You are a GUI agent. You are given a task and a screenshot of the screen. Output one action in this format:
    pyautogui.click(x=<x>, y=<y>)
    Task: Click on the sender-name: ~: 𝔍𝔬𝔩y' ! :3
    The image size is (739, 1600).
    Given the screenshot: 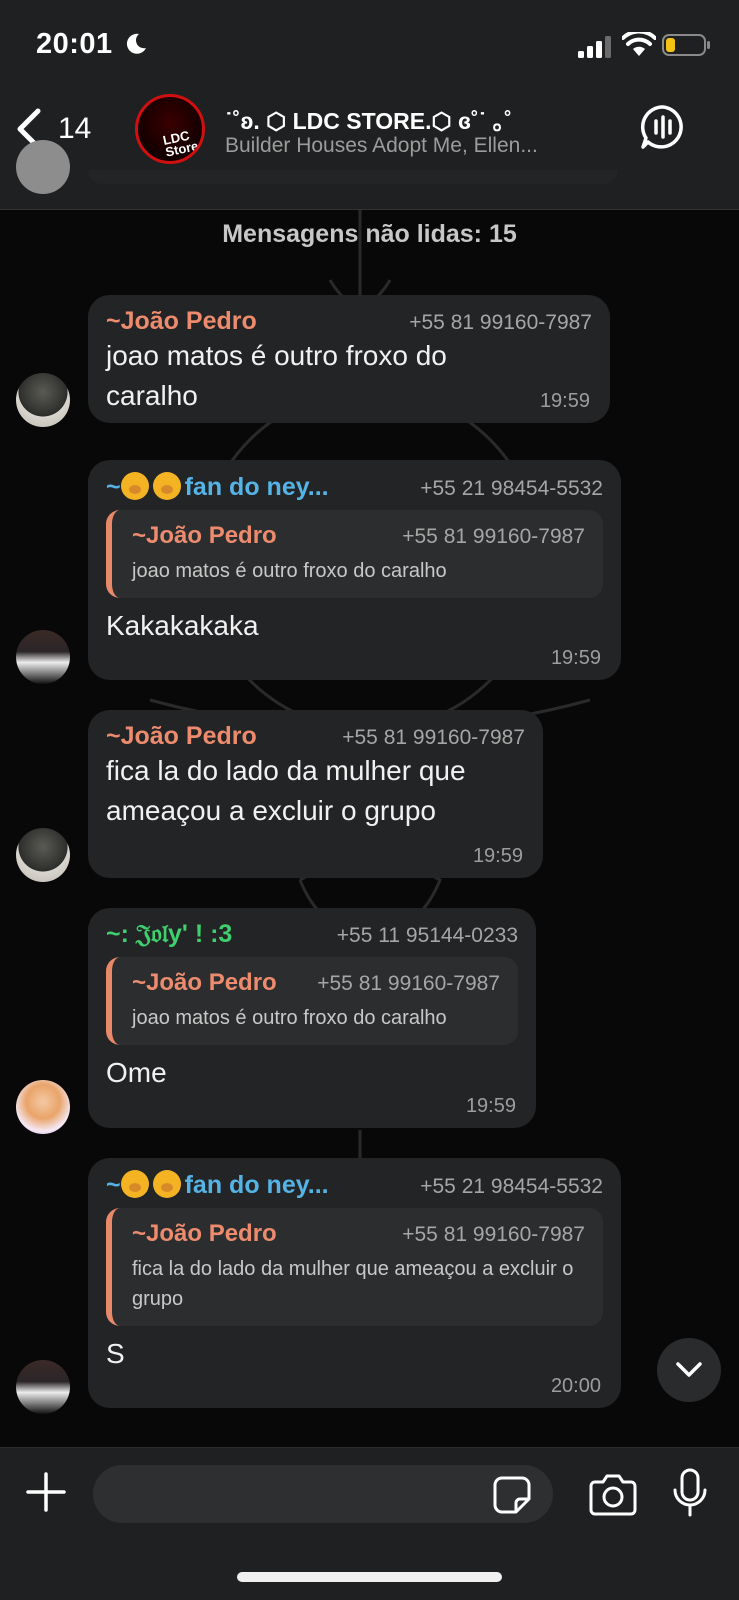 What is the action you would take?
    pyautogui.click(x=169, y=934)
    